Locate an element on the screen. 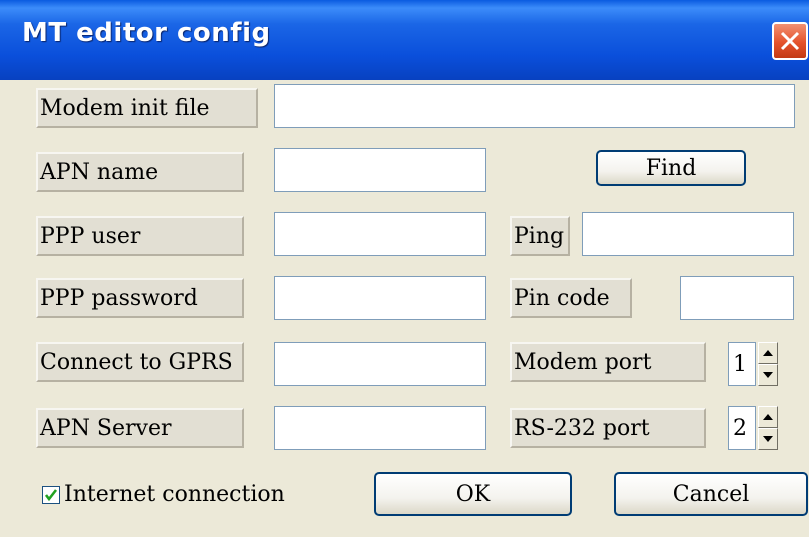 The height and width of the screenshot is (537, 809). modem-init-file-input is located at coordinates (534, 106).